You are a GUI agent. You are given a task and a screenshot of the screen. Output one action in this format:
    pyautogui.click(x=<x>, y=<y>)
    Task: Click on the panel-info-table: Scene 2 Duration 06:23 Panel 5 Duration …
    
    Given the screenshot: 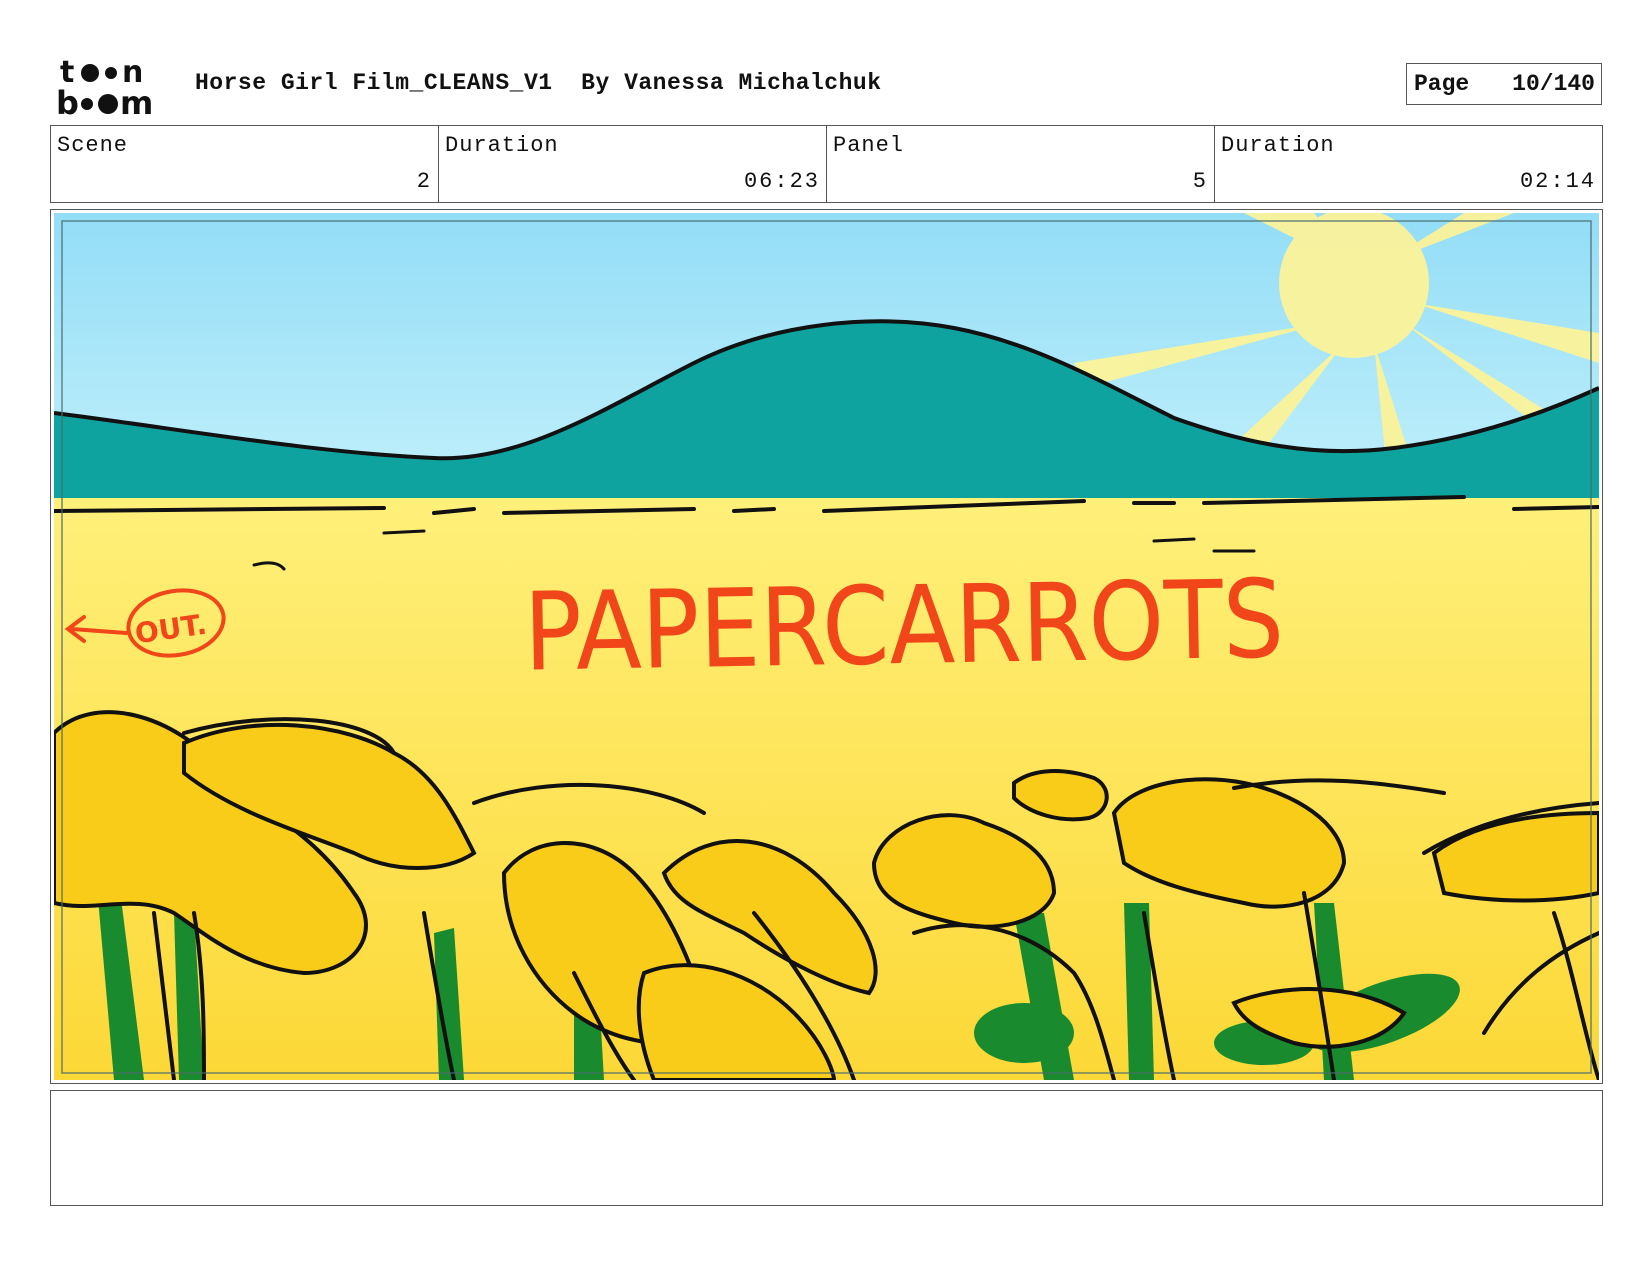 What is the action you would take?
    pyautogui.click(x=826, y=164)
    